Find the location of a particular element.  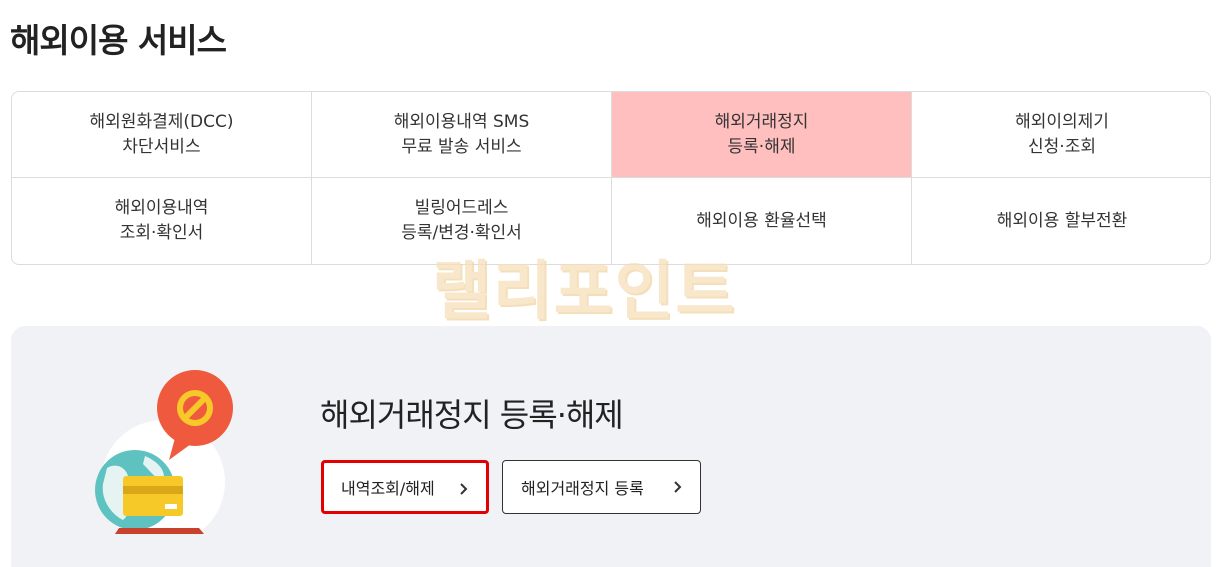

history-cancel-label: 내역조회/해제 is located at coordinates (388, 488).